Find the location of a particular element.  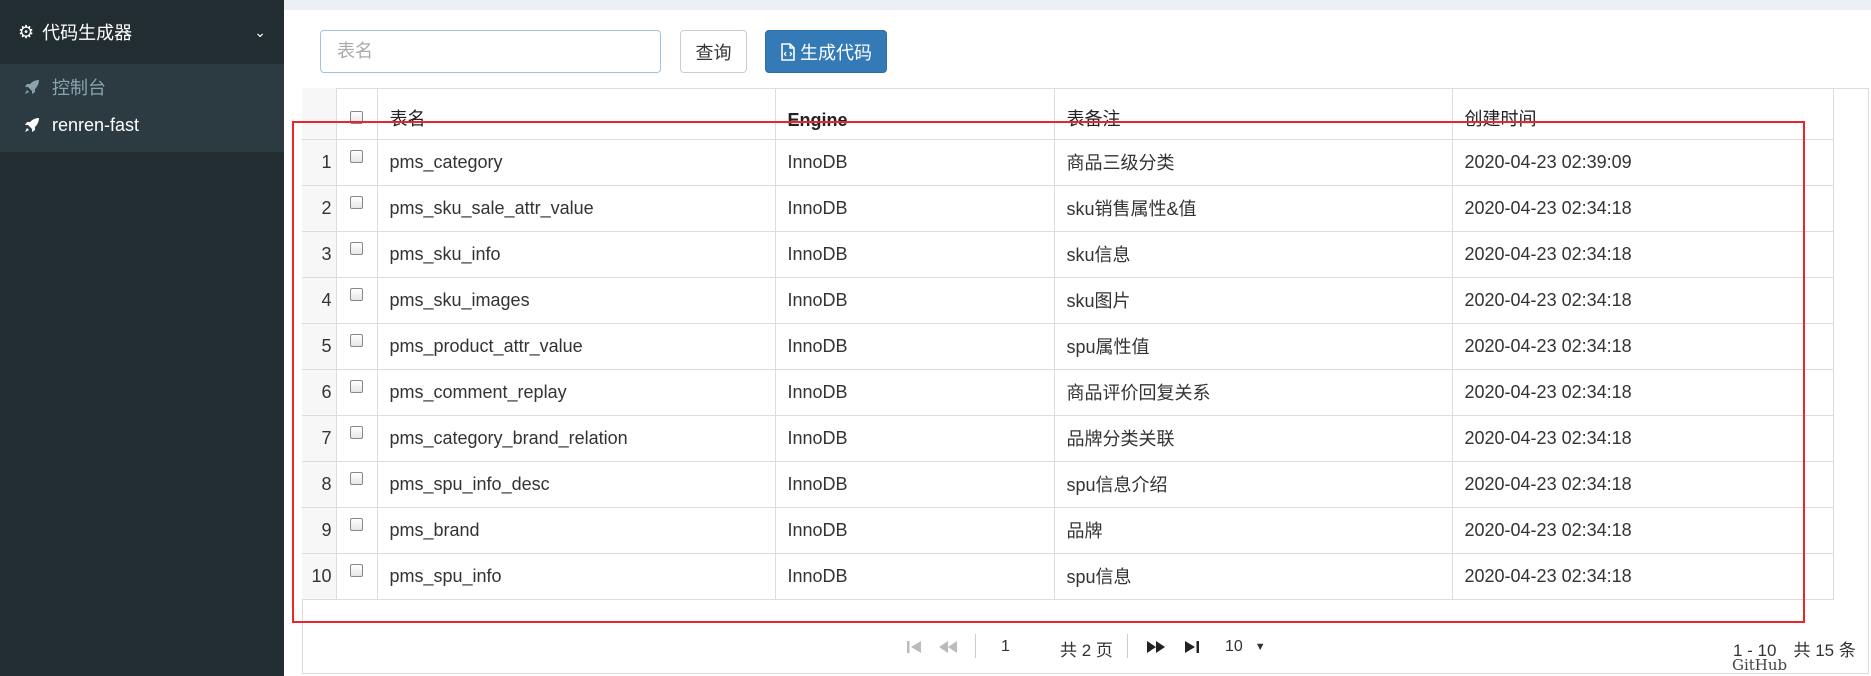

row-number: 2 is located at coordinates (319, 208).